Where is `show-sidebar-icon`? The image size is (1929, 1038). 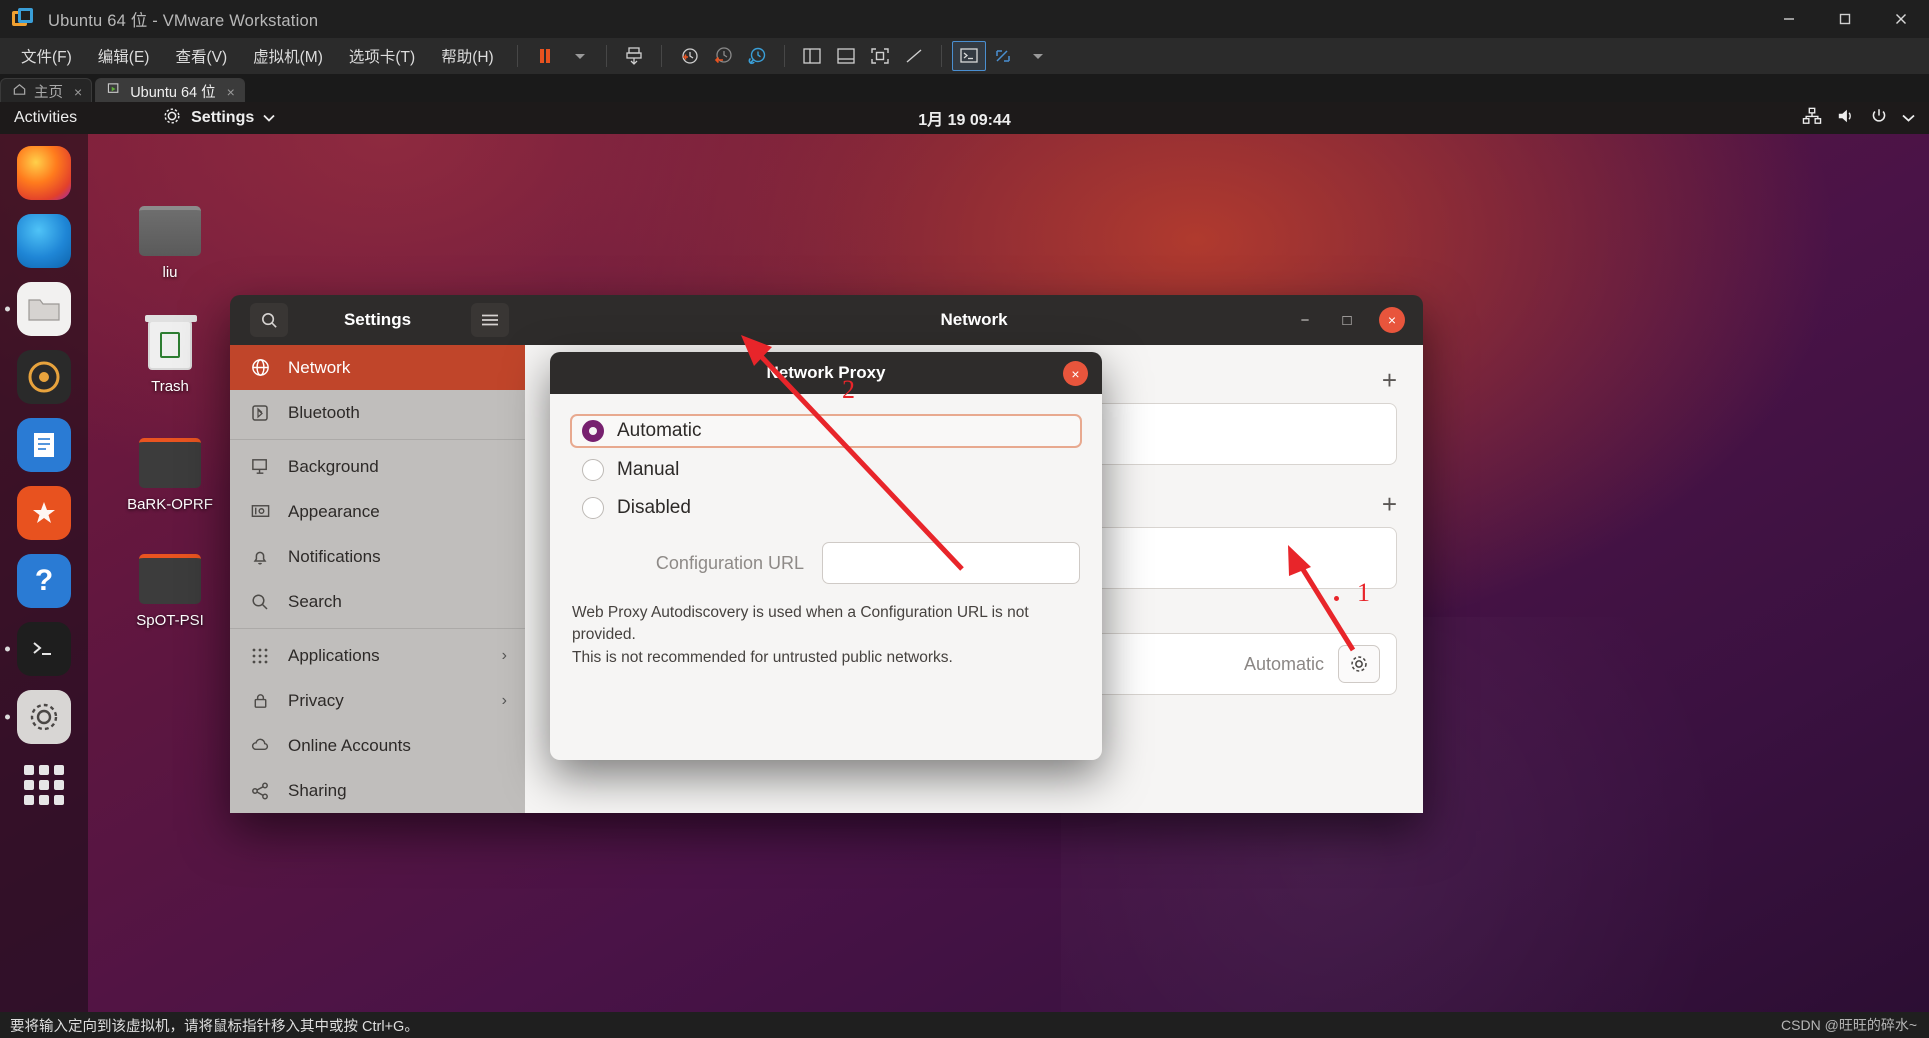
show-sidebar-icon is located at coordinates (812, 56).